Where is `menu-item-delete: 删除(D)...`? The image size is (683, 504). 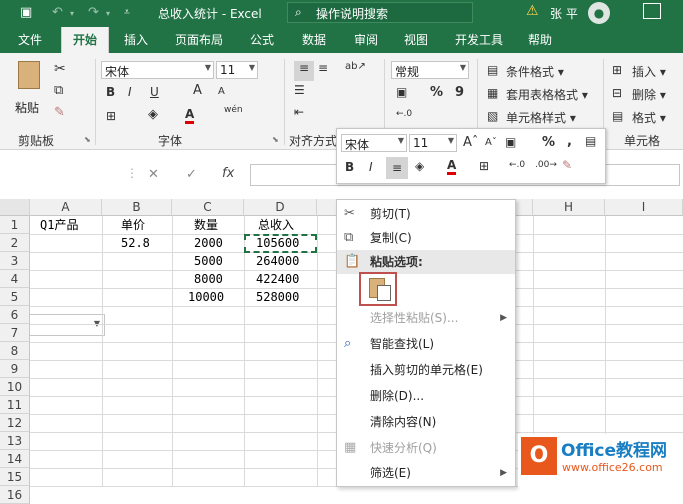
menu-item-delete: 删除(D)... is located at coordinates (426, 396).